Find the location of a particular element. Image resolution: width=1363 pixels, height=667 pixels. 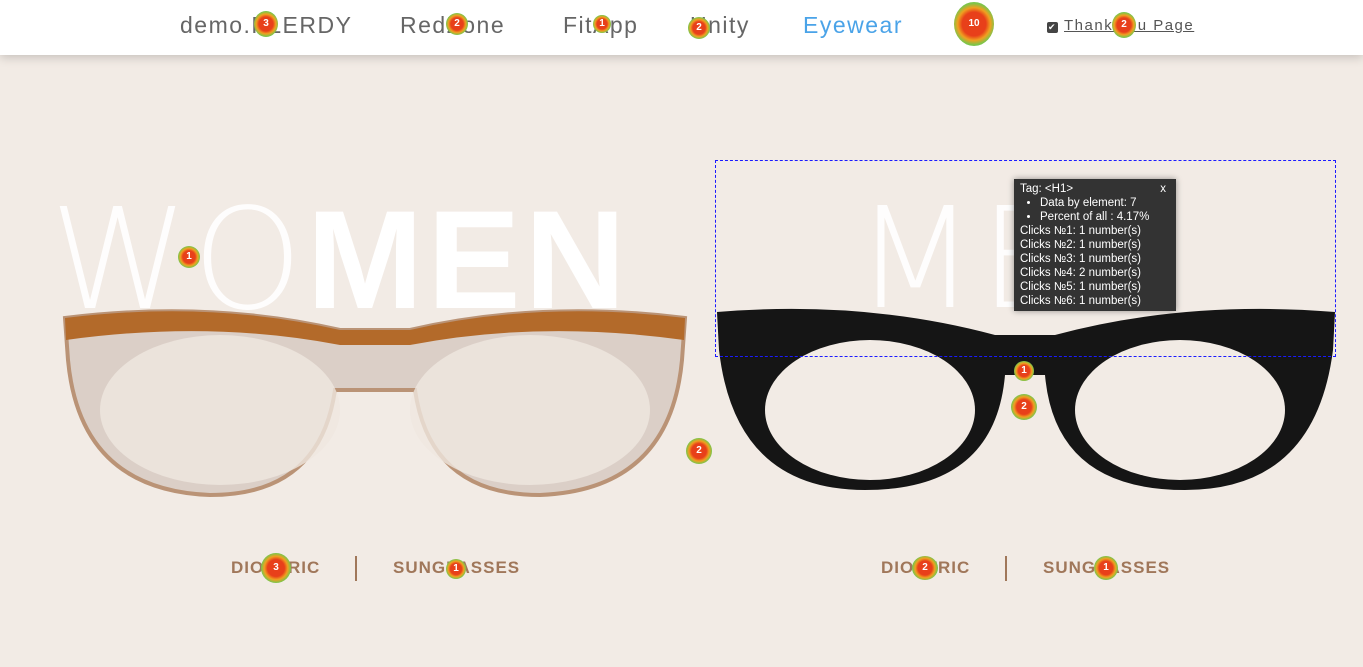

tooltip-data-by-element: Data by element: 7 is located at coordinates (1105, 203).